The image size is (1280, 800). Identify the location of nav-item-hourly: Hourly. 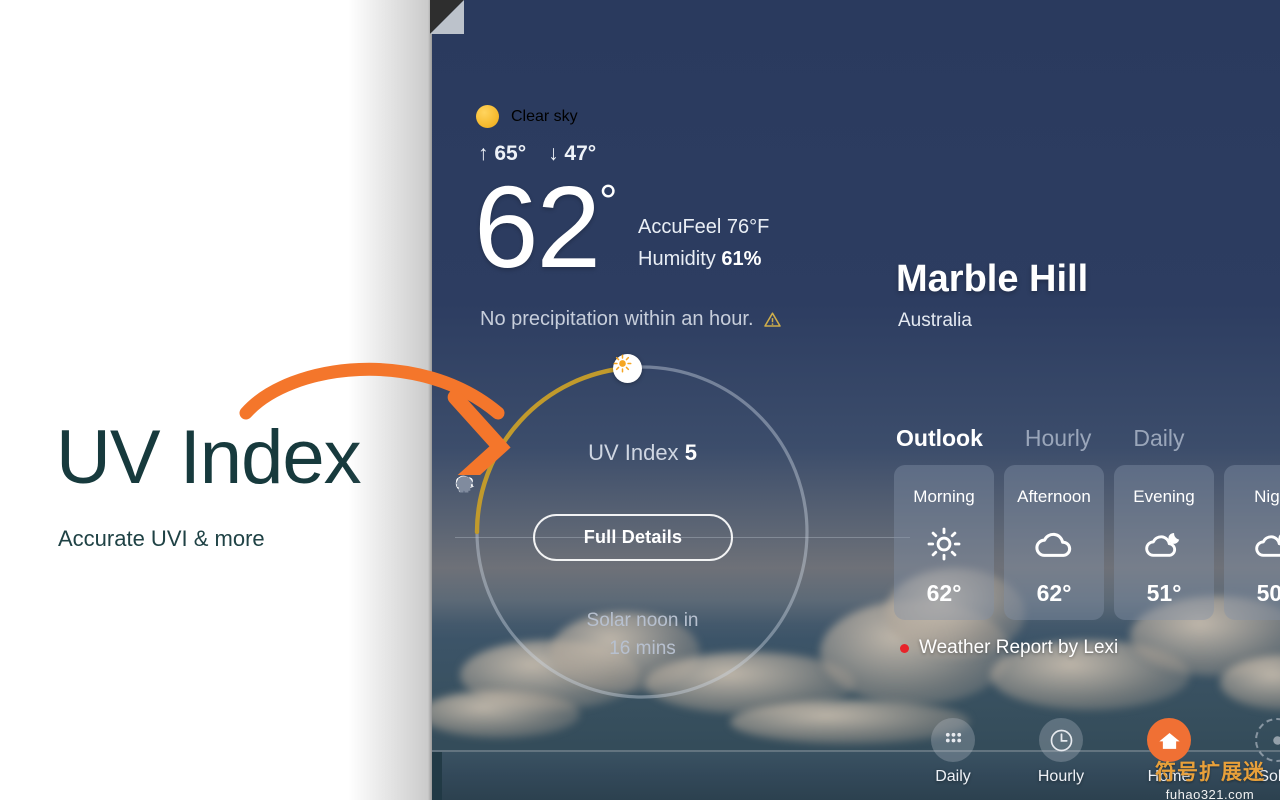
(1061, 752).